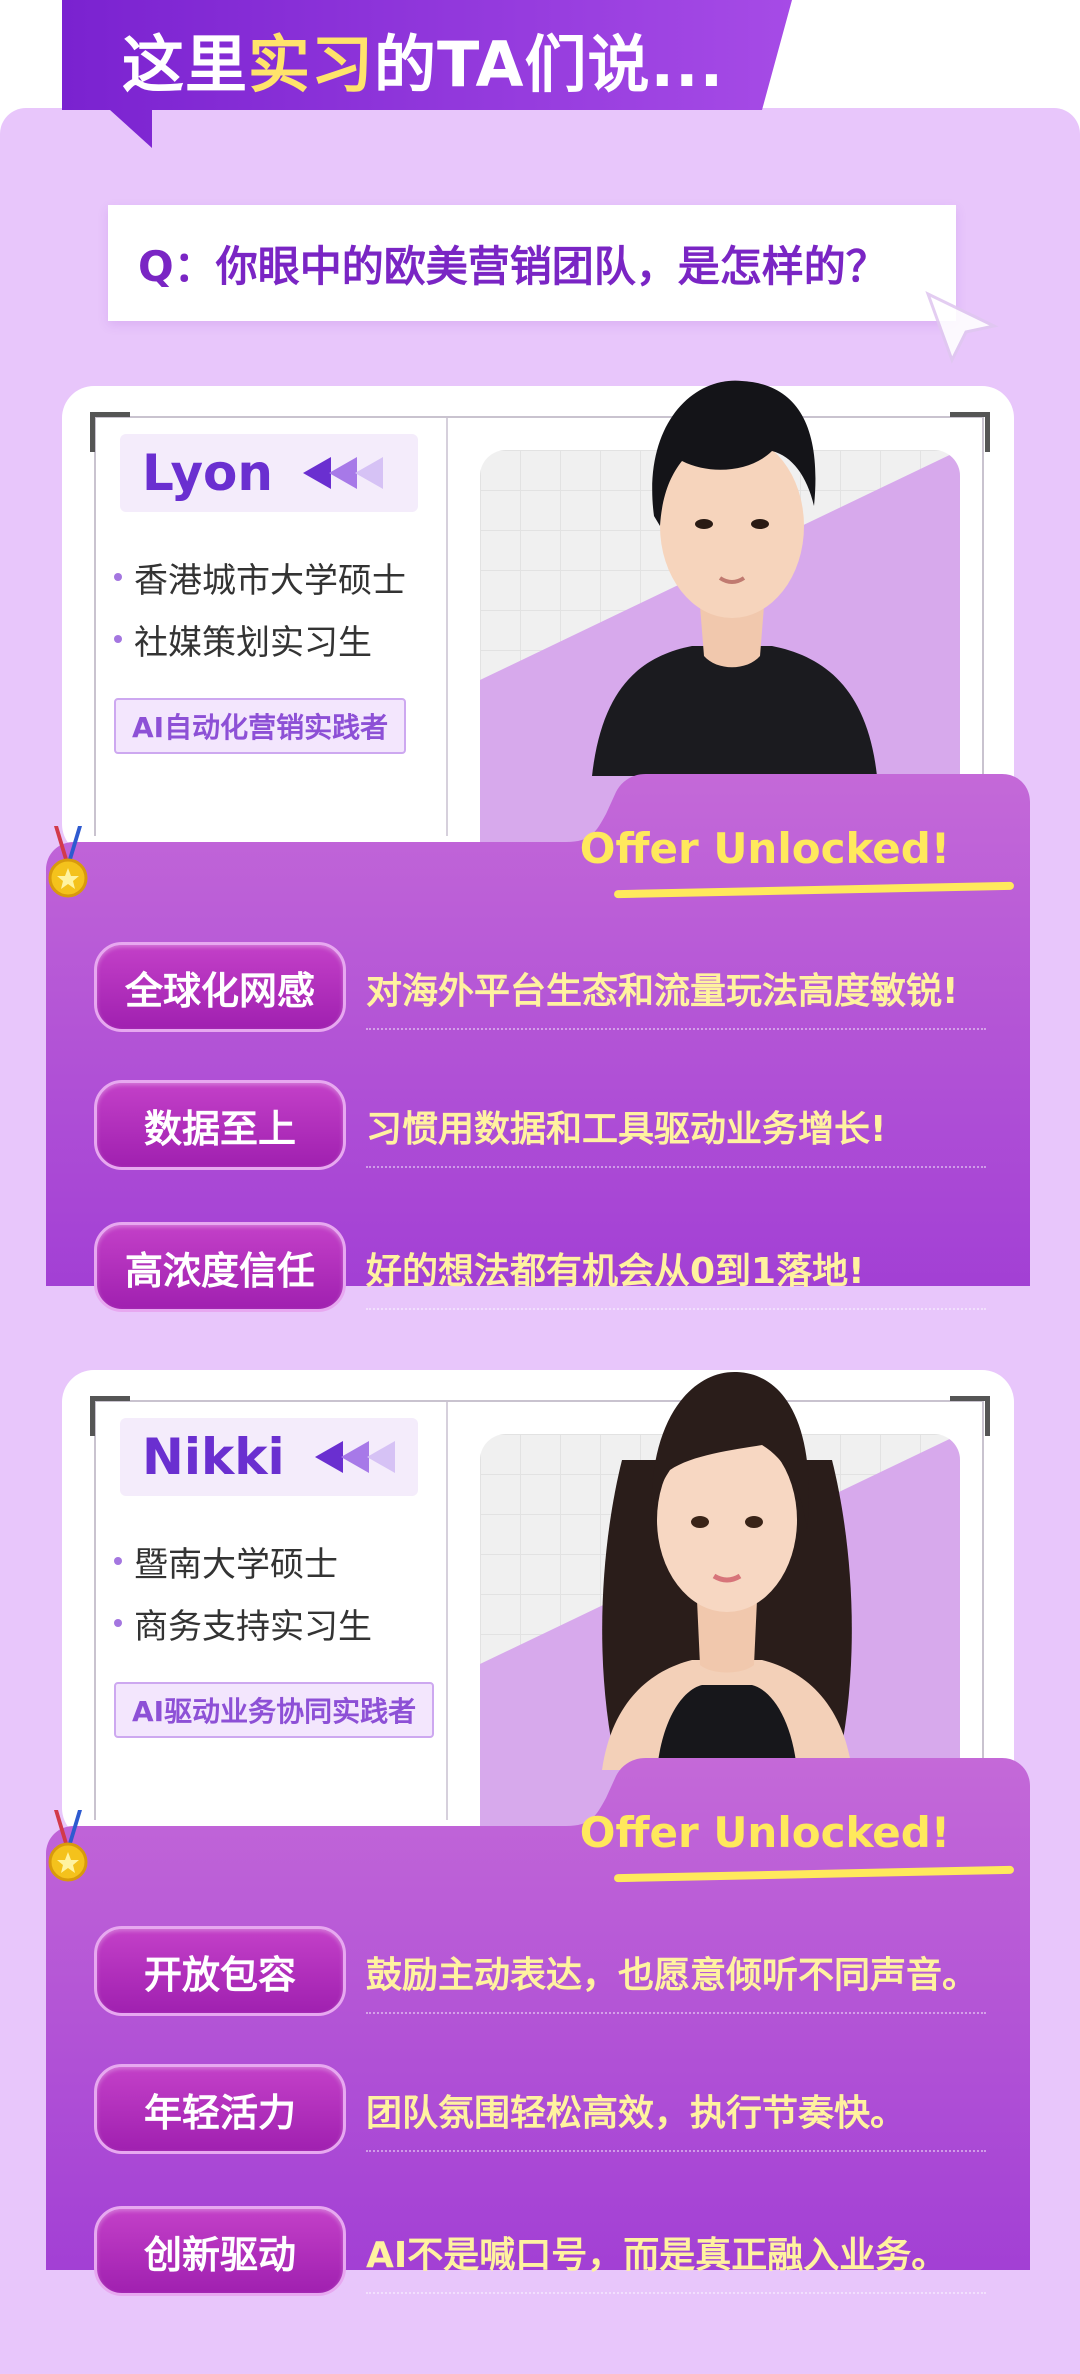 Image resolution: width=1080 pixels, height=2374 pixels. I want to click on trait-badge: 创新驱动, so click(220, 2251).